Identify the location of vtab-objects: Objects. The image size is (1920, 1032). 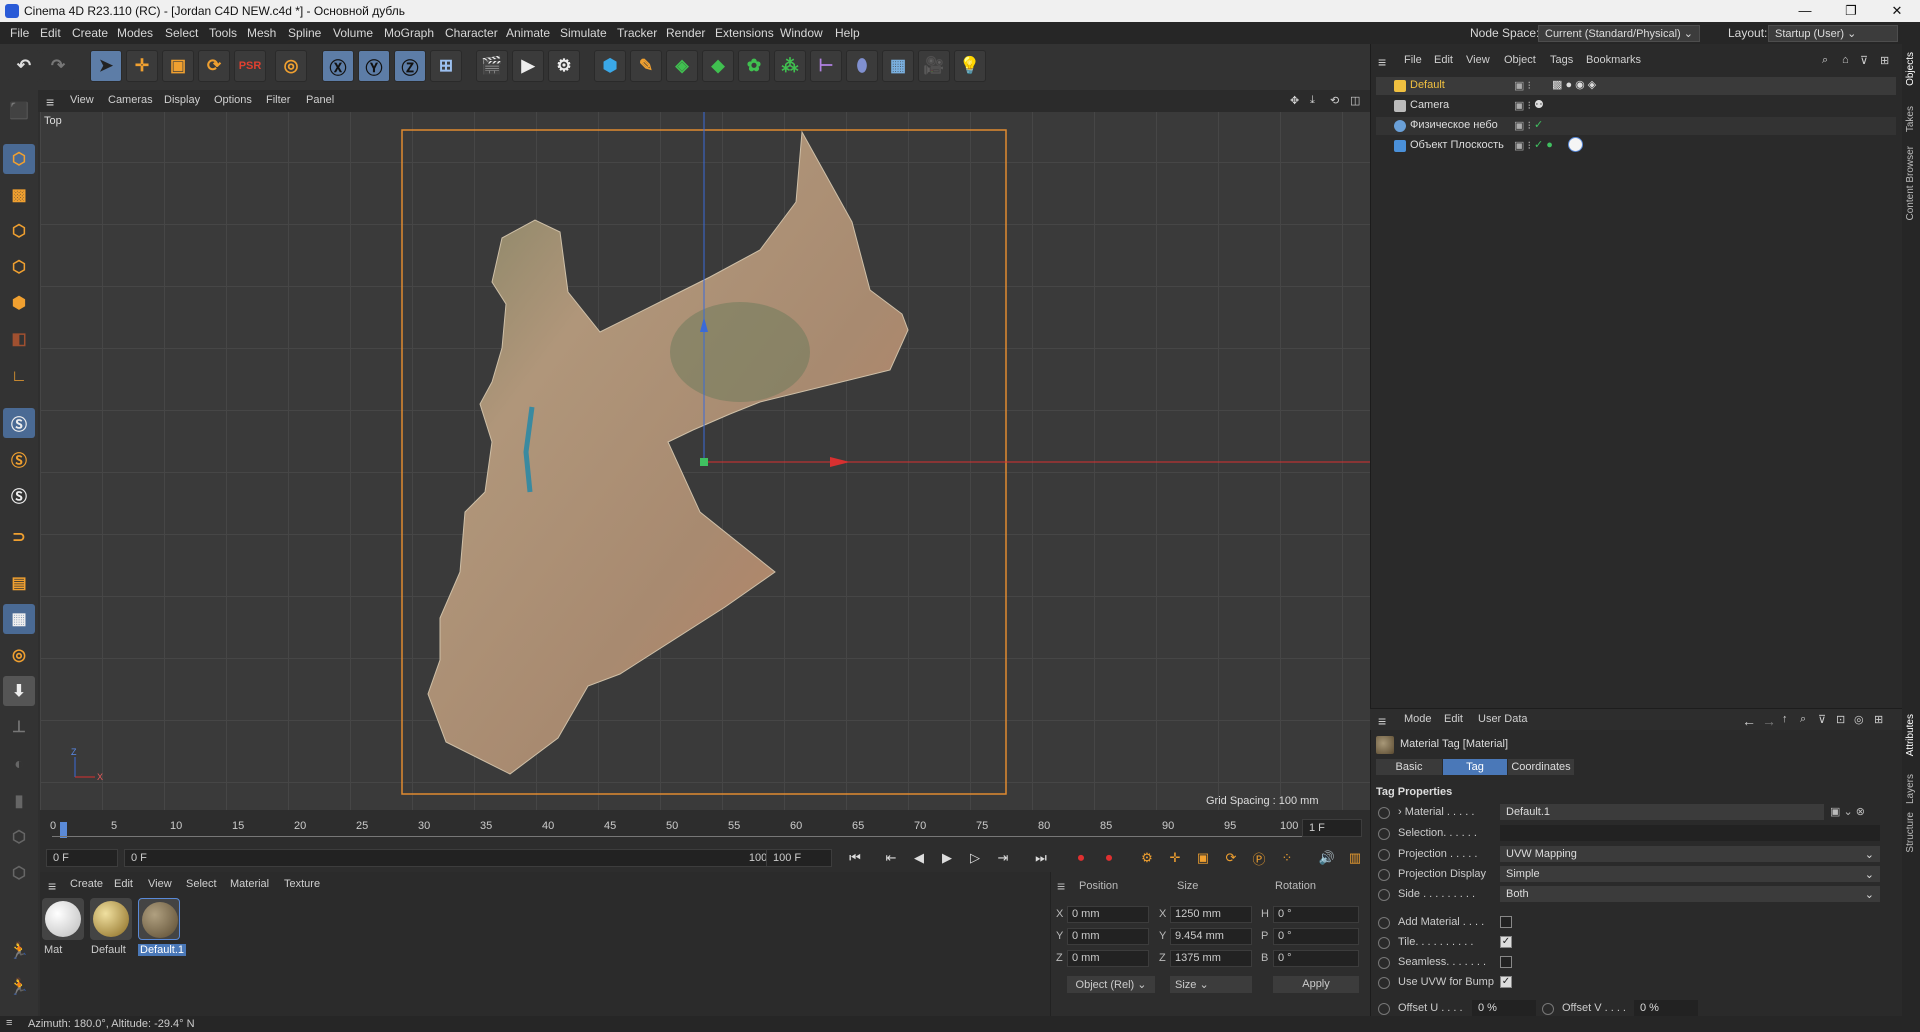
(1910, 69).